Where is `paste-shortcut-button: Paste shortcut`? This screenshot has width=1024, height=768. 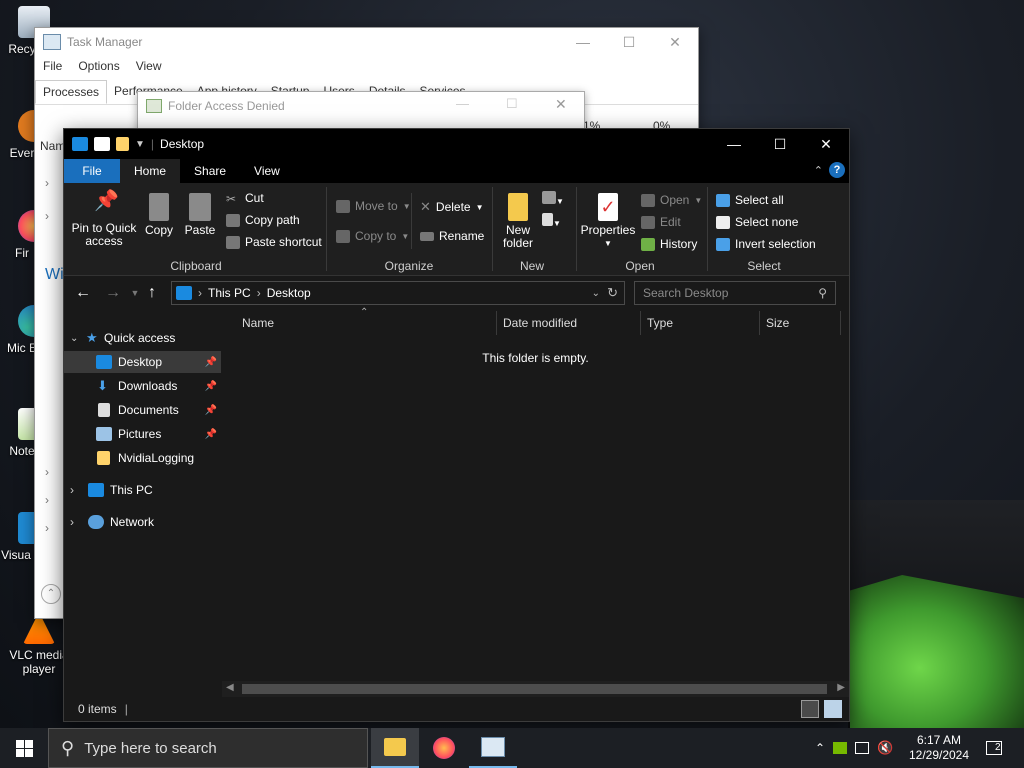
paste-shortcut-button: Paste shortcut is located at coordinates (274, 242).